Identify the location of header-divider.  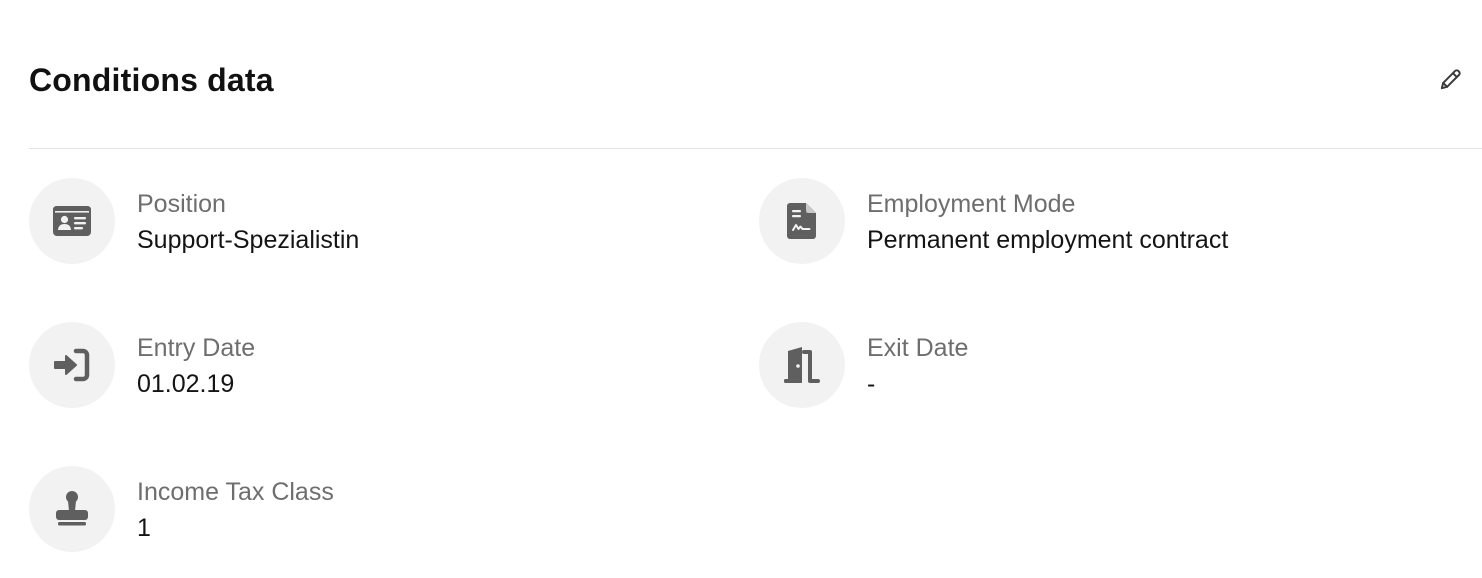
(755, 148).